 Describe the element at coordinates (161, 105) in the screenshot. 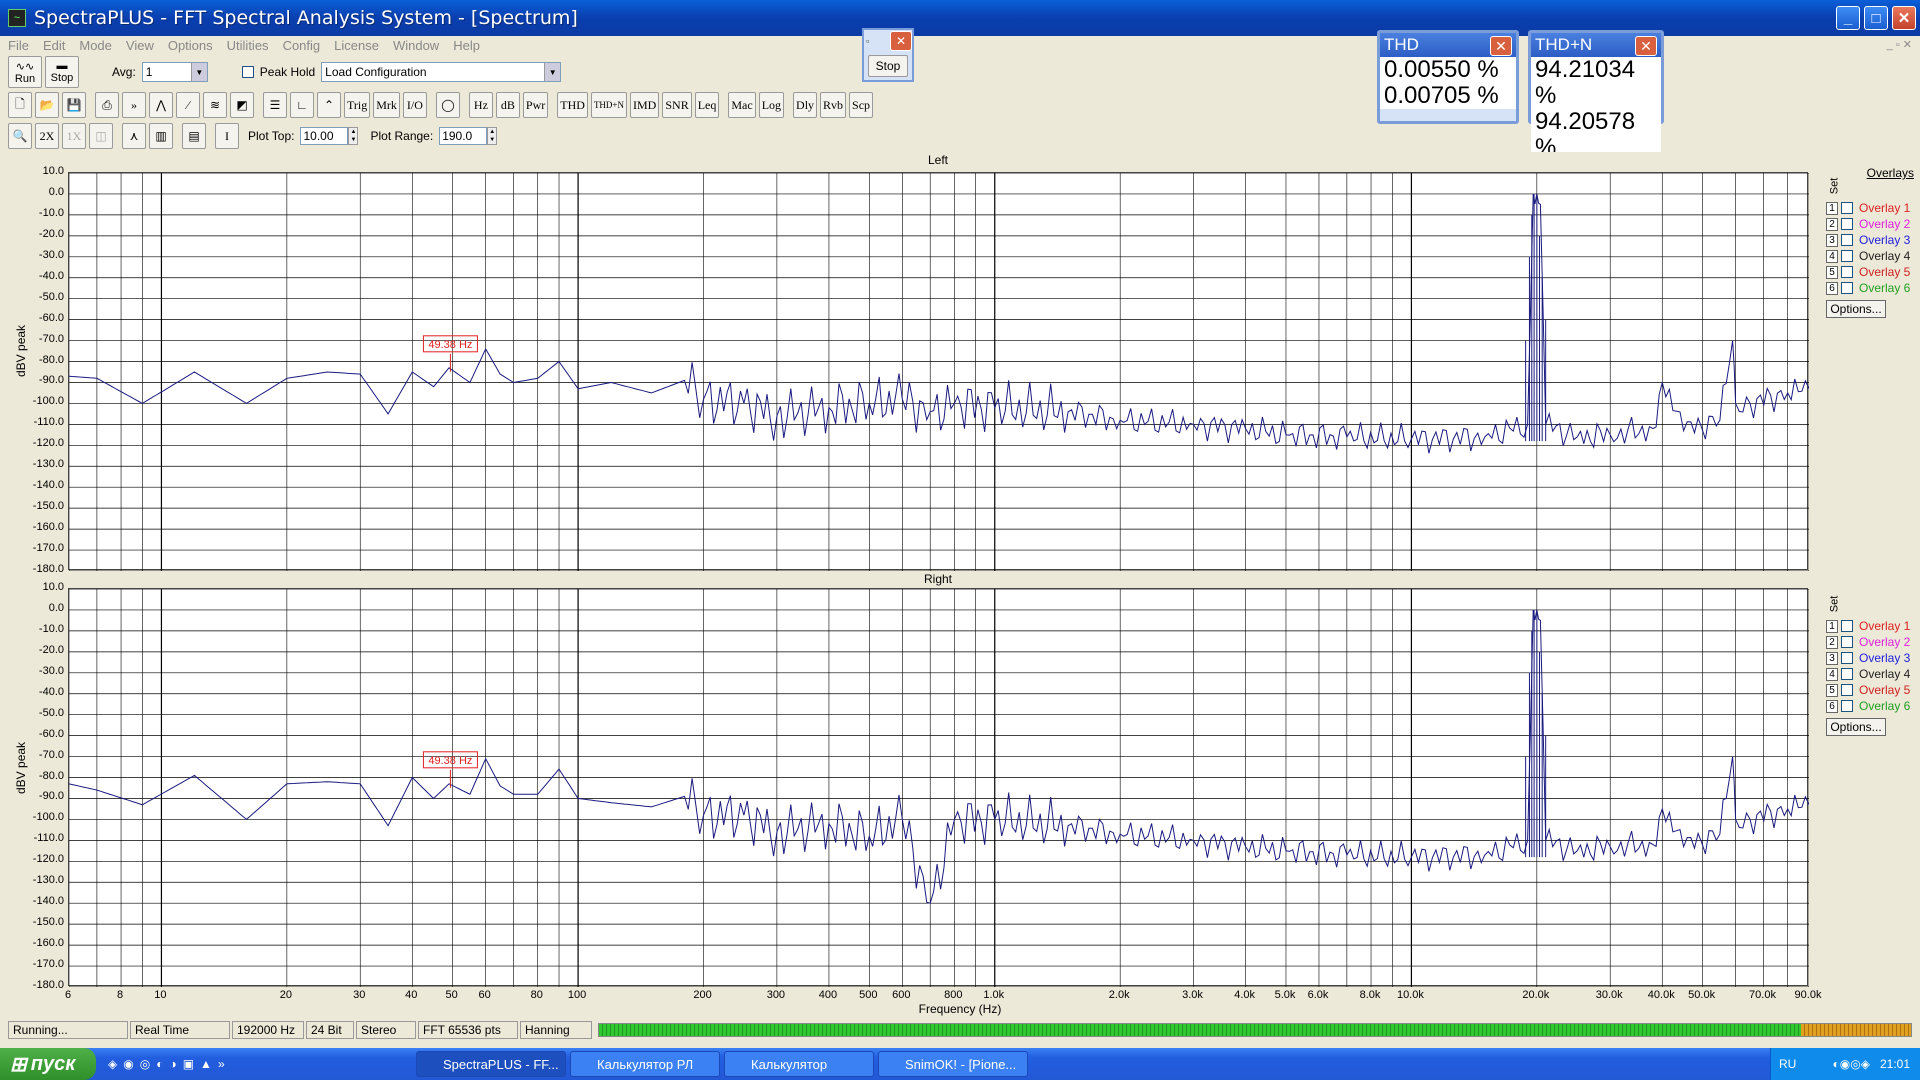

I see `waveform-icon: ⋀` at that location.